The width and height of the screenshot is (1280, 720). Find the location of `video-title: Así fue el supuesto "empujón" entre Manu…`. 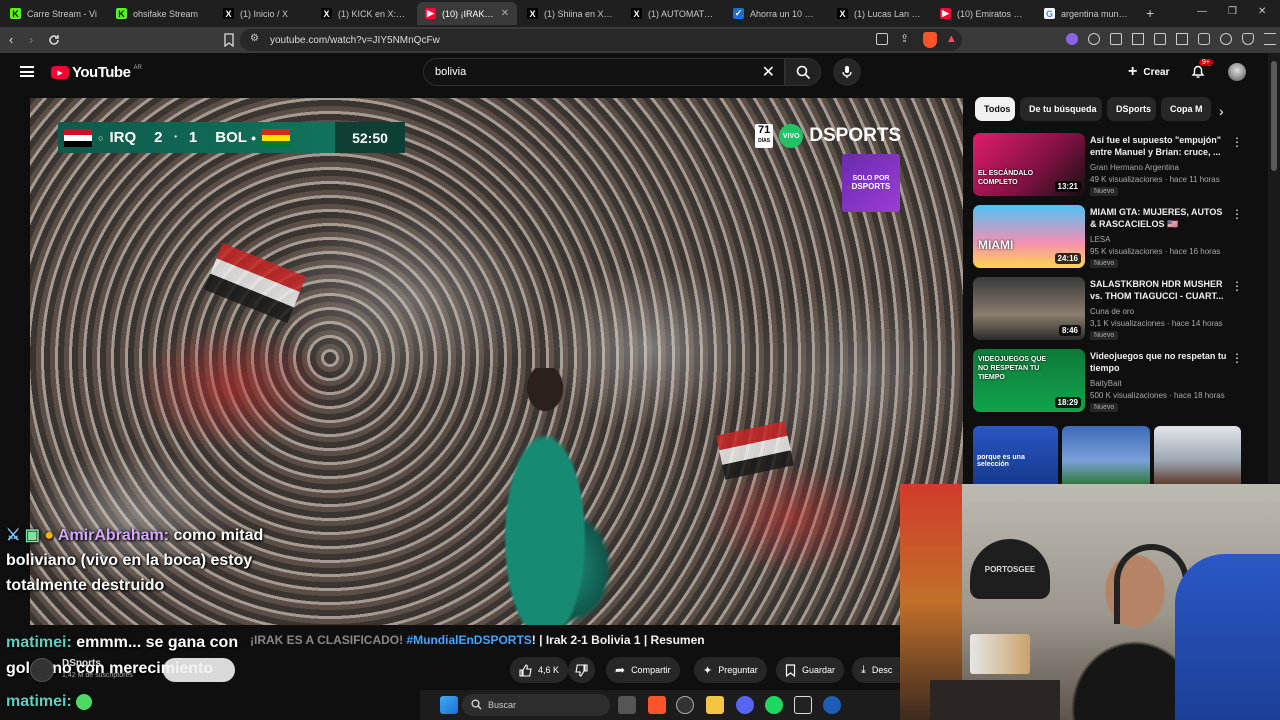

video-title: Así fue el supuesto "empujón" entre Manu… is located at coordinates (1160, 146).